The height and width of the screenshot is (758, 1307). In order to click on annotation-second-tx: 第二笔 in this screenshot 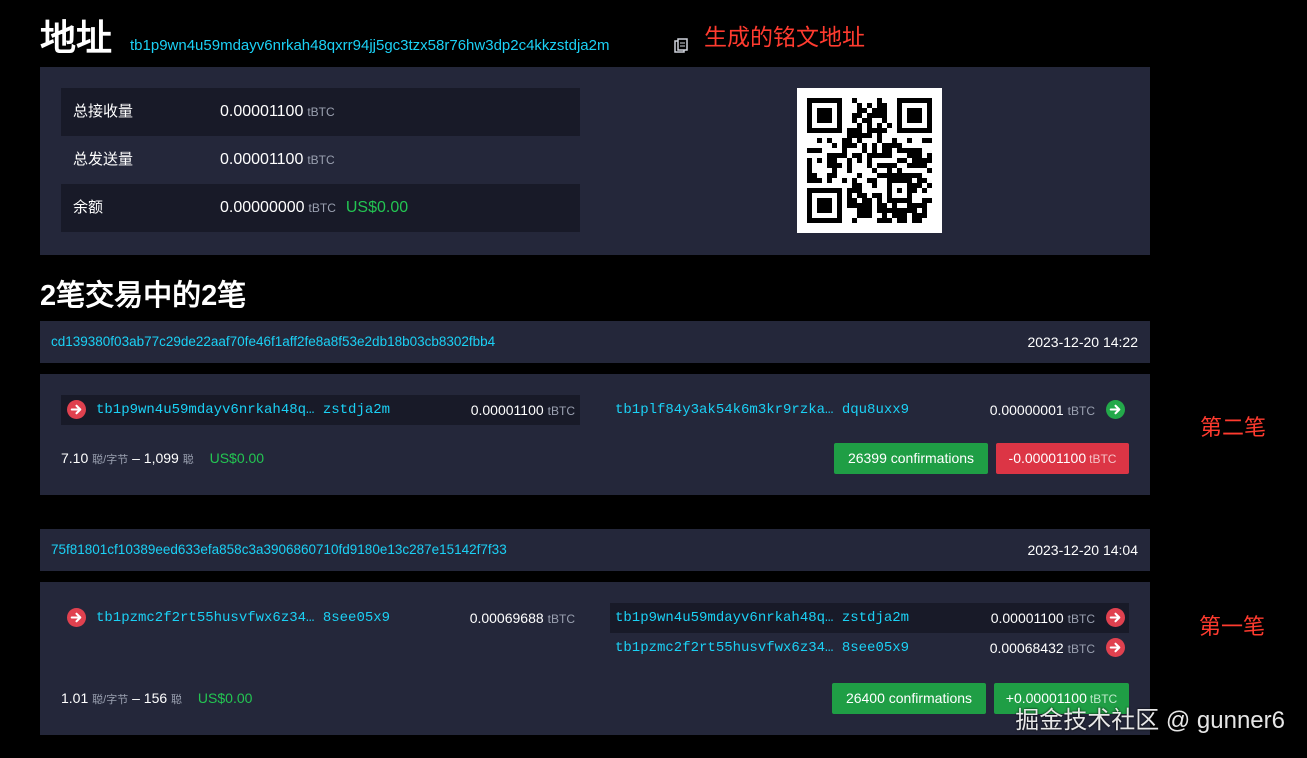, I will do `click(1233, 427)`.